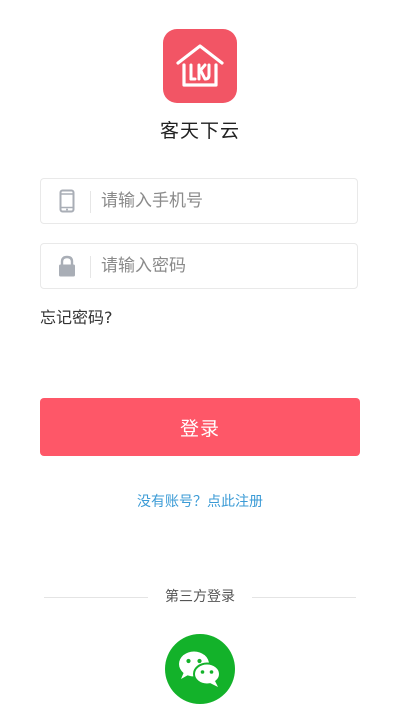 The width and height of the screenshot is (400, 710). Describe the element at coordinates (200, 597) in the screenshot. I see `third-party-divider: 第三方登录` at that location.